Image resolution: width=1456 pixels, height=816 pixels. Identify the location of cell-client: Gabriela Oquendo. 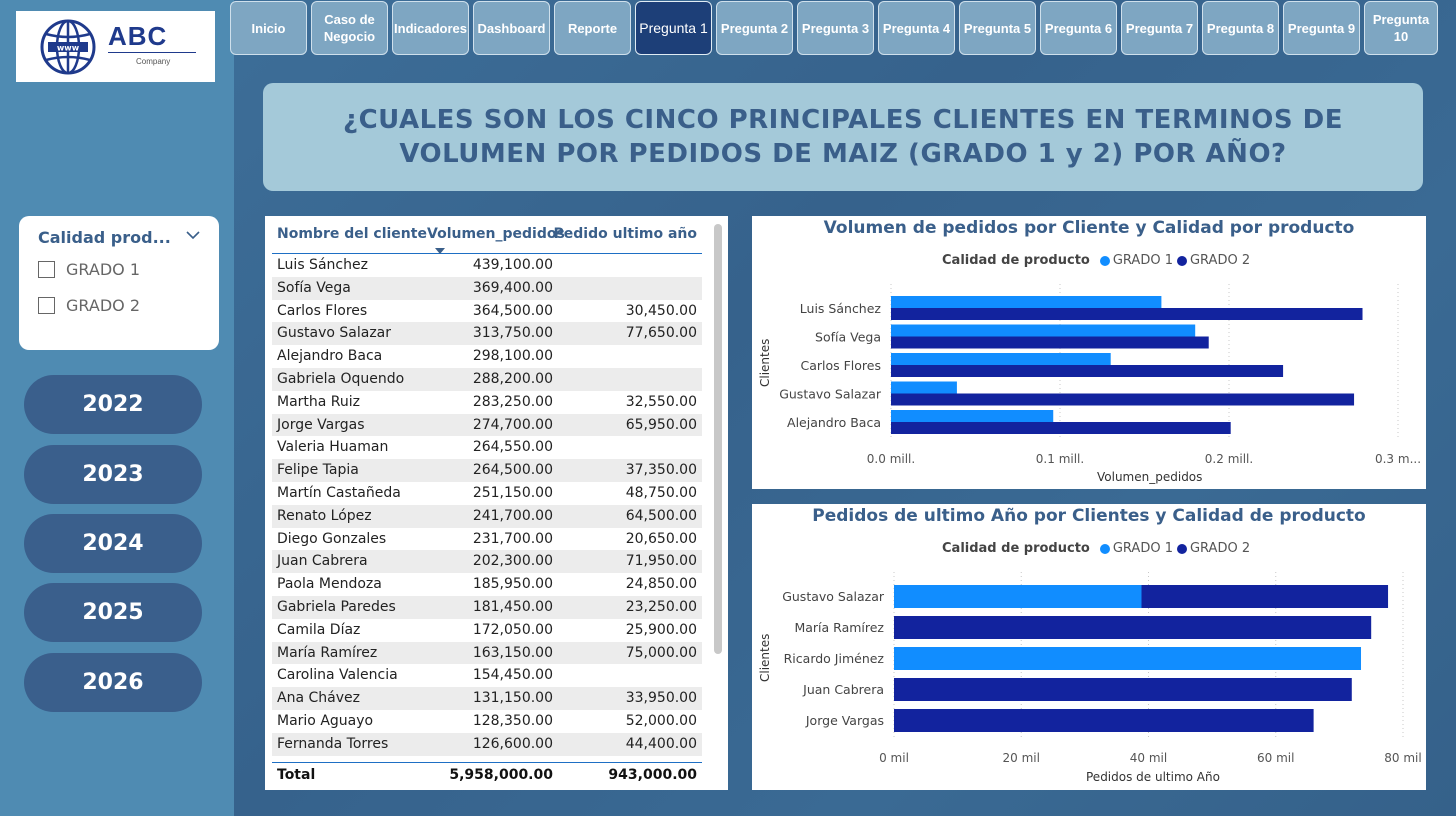
(341, 378).